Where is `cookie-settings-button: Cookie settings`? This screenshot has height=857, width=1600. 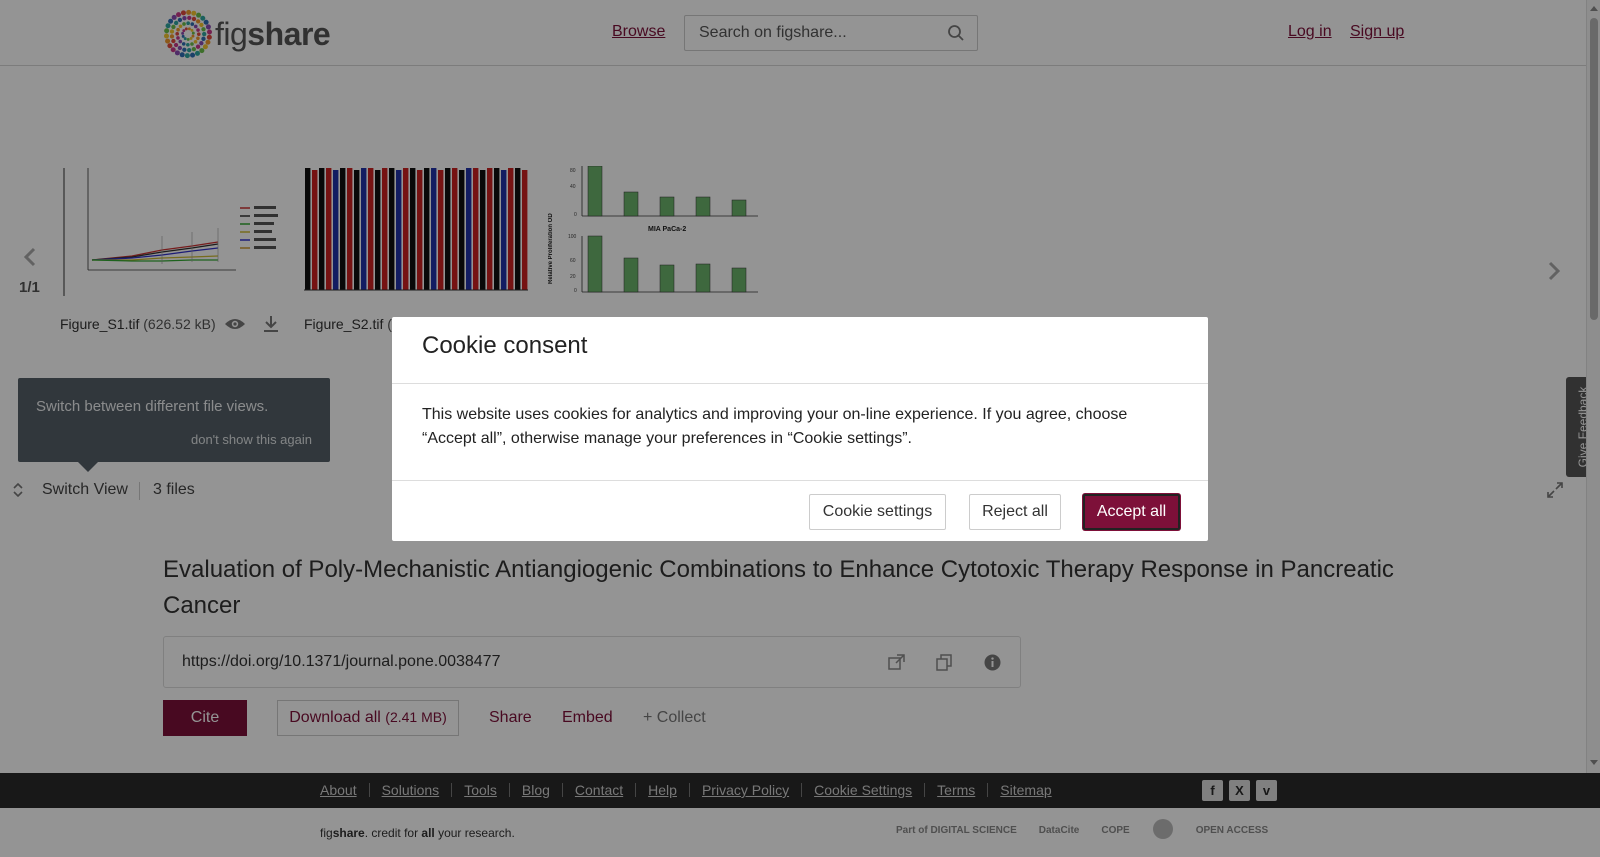
cookie-settings-button: Cookie settings is located at coordinates (877, 512).